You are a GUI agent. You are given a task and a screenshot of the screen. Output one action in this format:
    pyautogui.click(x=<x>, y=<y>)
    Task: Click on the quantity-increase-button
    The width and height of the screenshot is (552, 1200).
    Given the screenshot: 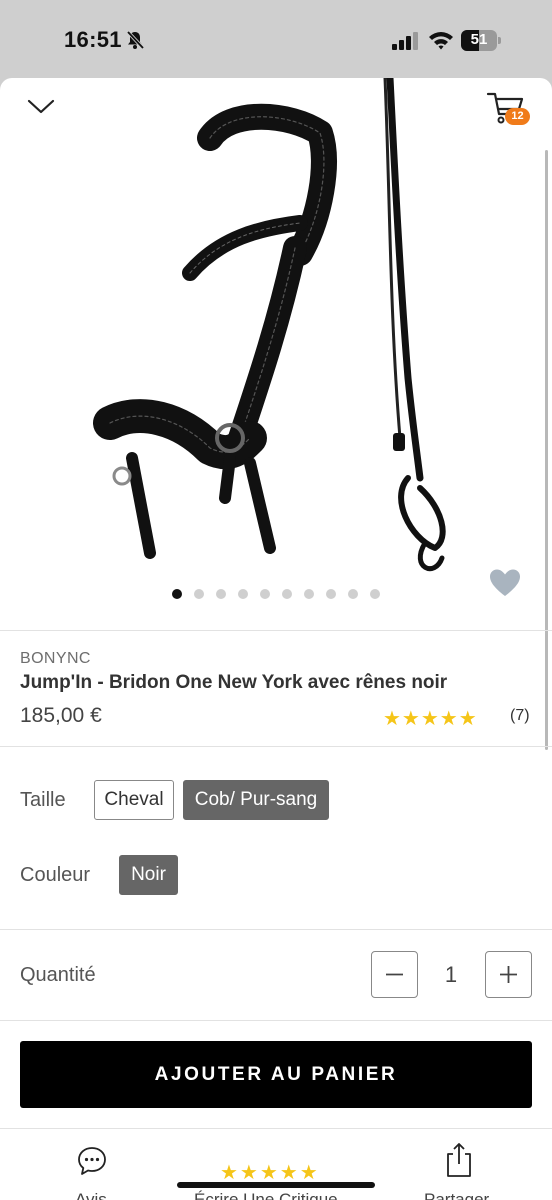 What is the action you would take?
    pyautogui.click(x=508, y=974)
    